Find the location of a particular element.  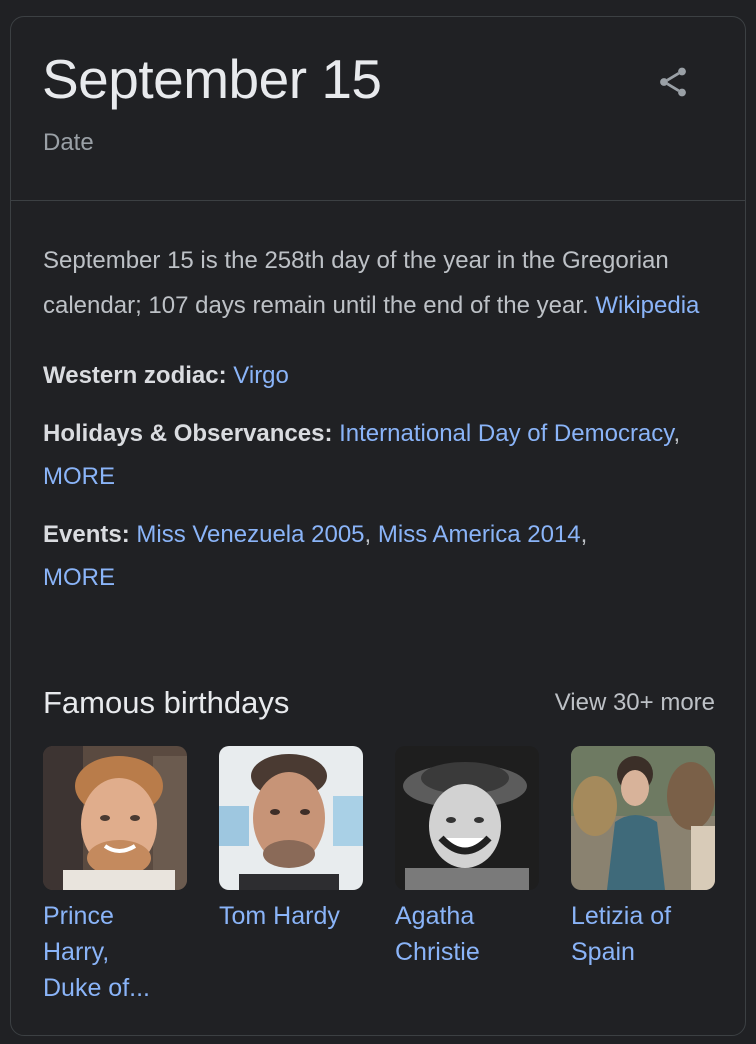

events-more-link: MORE is located at coordinates (79, 577).